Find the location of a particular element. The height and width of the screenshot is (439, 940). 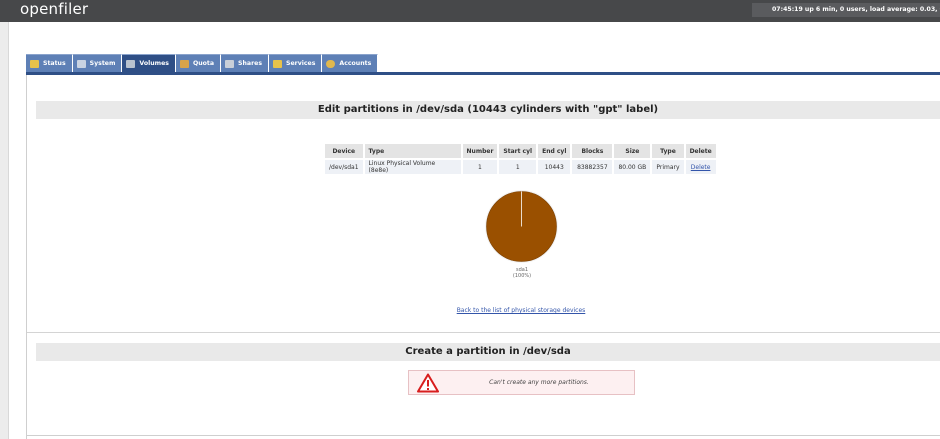

col-start-cyl: Start cyl is located at coordinates (518, 151).